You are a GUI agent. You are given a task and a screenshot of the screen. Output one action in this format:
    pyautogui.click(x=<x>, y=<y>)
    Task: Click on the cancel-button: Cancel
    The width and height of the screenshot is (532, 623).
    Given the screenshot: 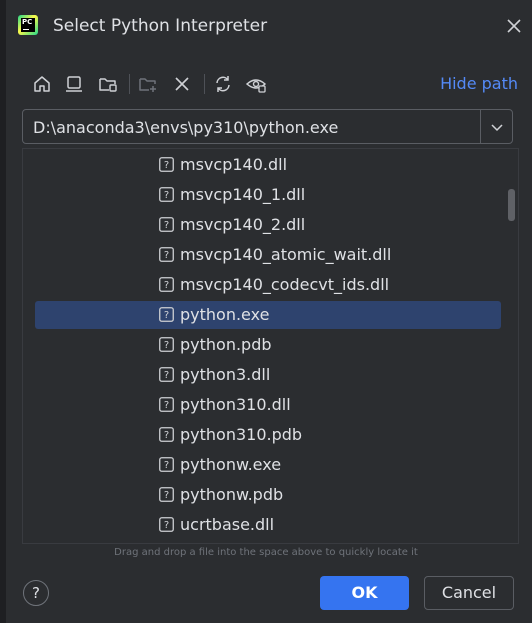 What is the action you would take?
    pyautogui.click(x=469, y=593)
    